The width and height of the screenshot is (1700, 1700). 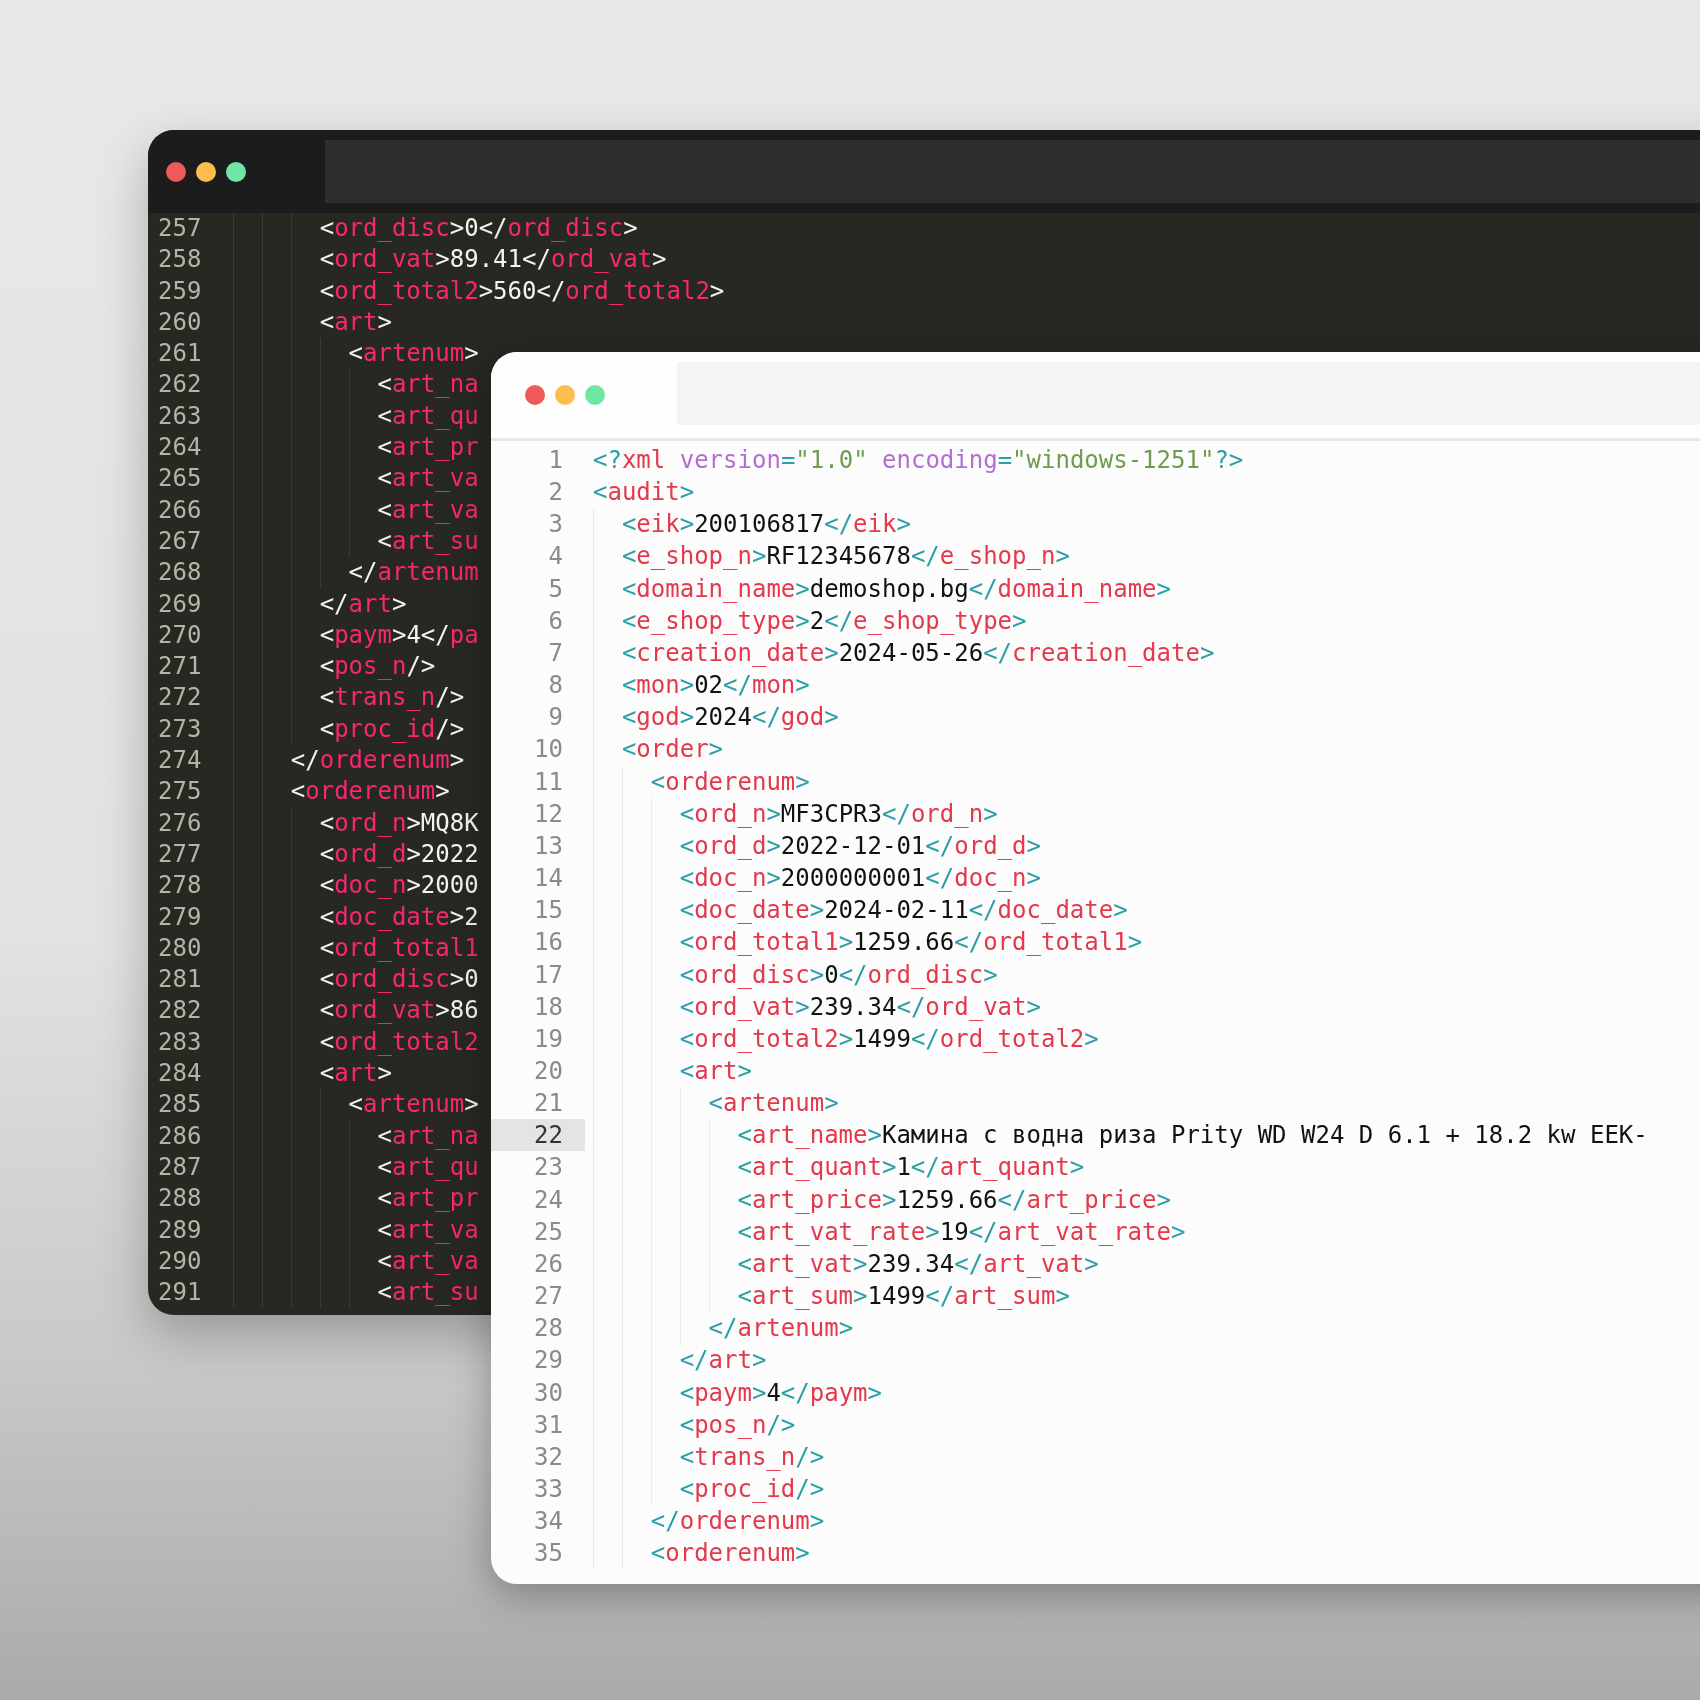 I want to click on code-line: </artenum, so click(x=413, y=573).